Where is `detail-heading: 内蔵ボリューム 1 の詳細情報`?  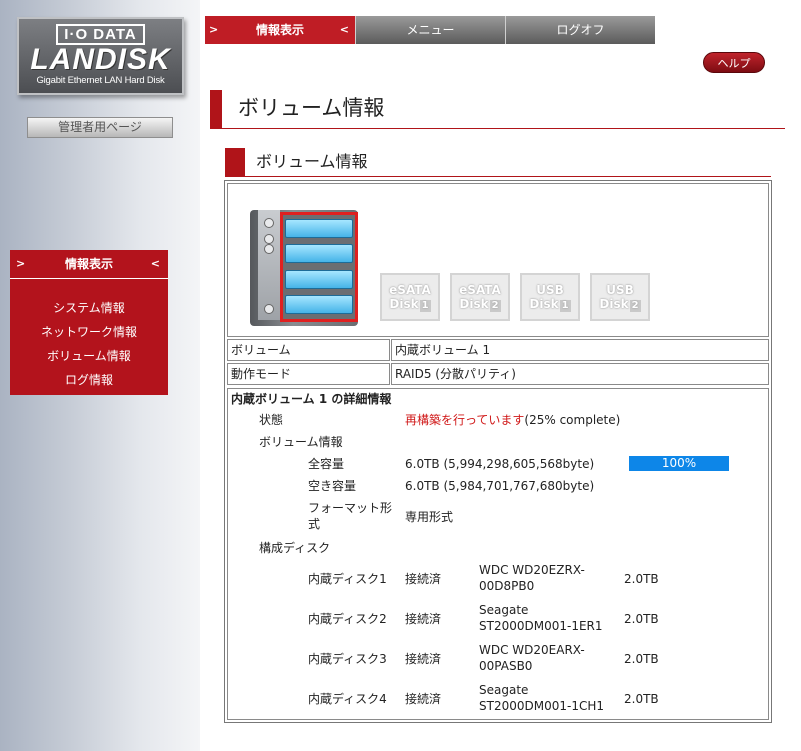
detail-heading: 内蔵ボリューム 1 の詳細情報 is located at coordinates (311, 399).